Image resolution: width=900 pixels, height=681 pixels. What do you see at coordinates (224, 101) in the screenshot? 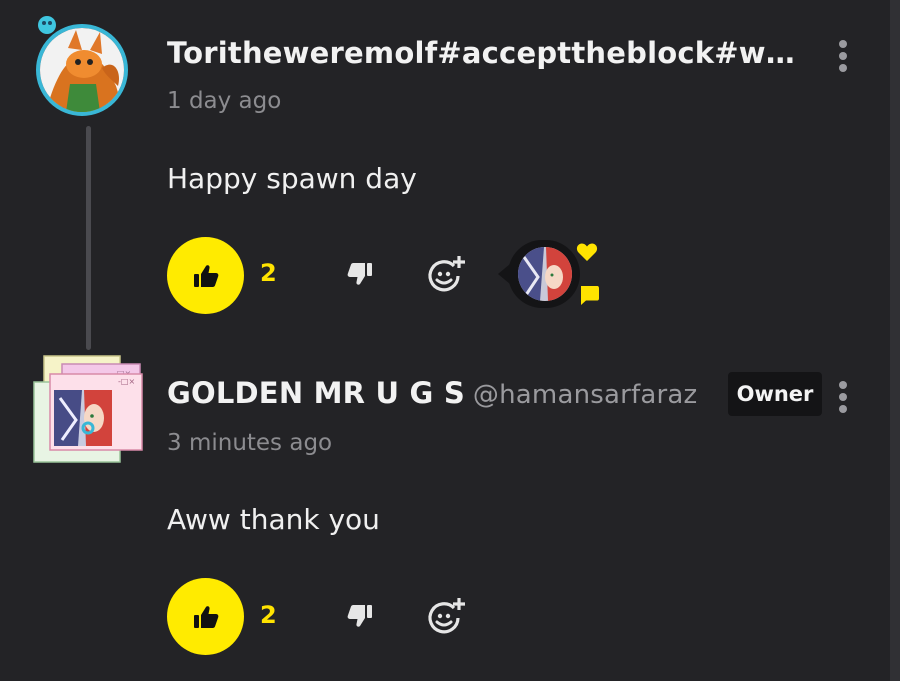
I see `comment-timestamp: 1 day ago` at bounding box center [224, 101].